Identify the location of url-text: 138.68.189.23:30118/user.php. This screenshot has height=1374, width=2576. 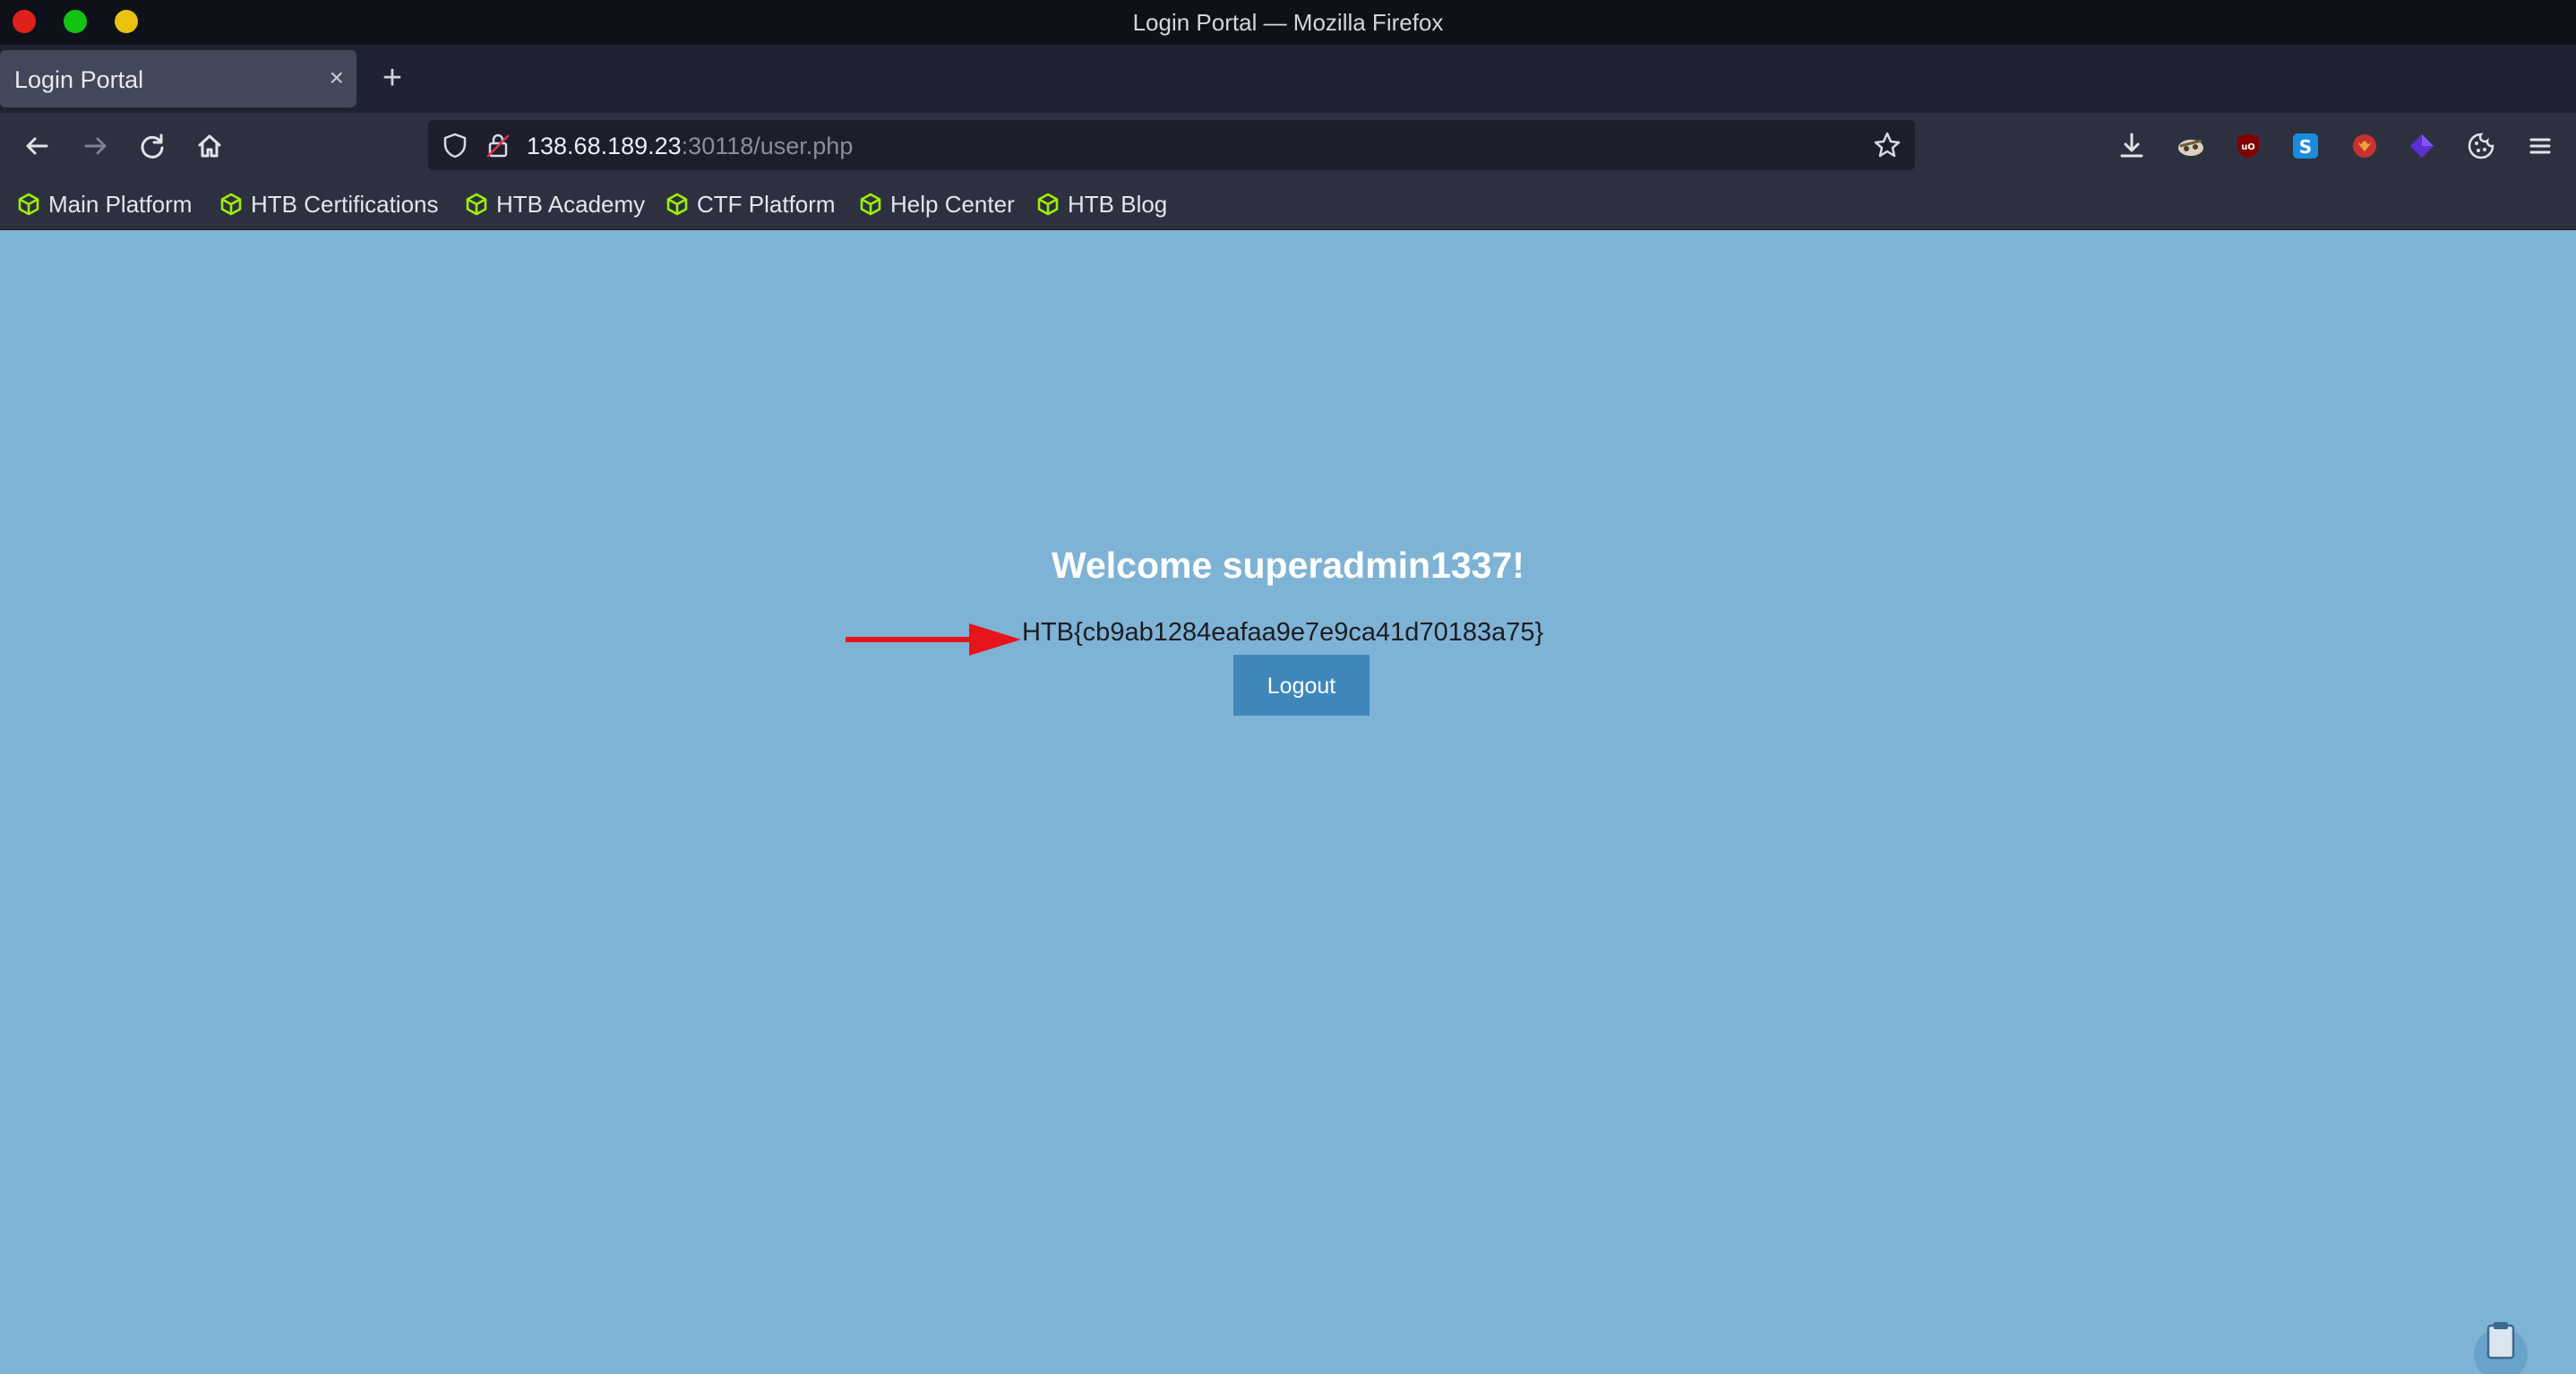
(690, 146).